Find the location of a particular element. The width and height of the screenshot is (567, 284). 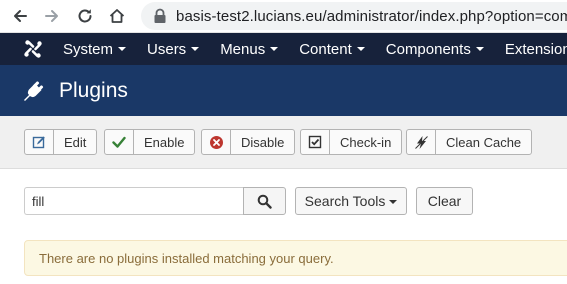

search-icon is located at coordinates (264, 201).